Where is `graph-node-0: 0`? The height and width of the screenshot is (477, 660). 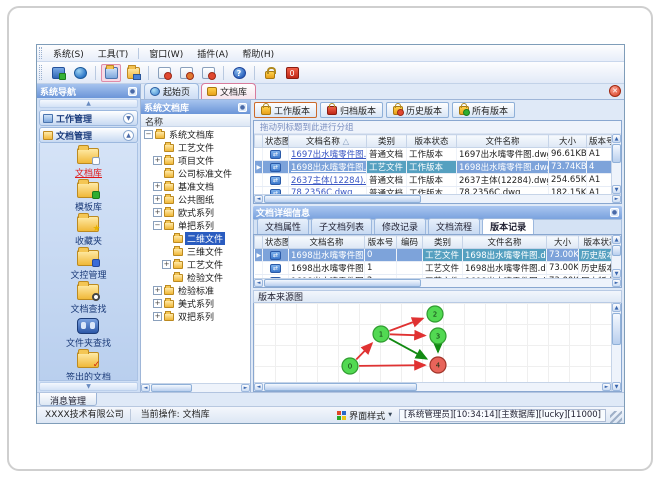 graph-node-0: 0 is located at coordinates (350, 366).